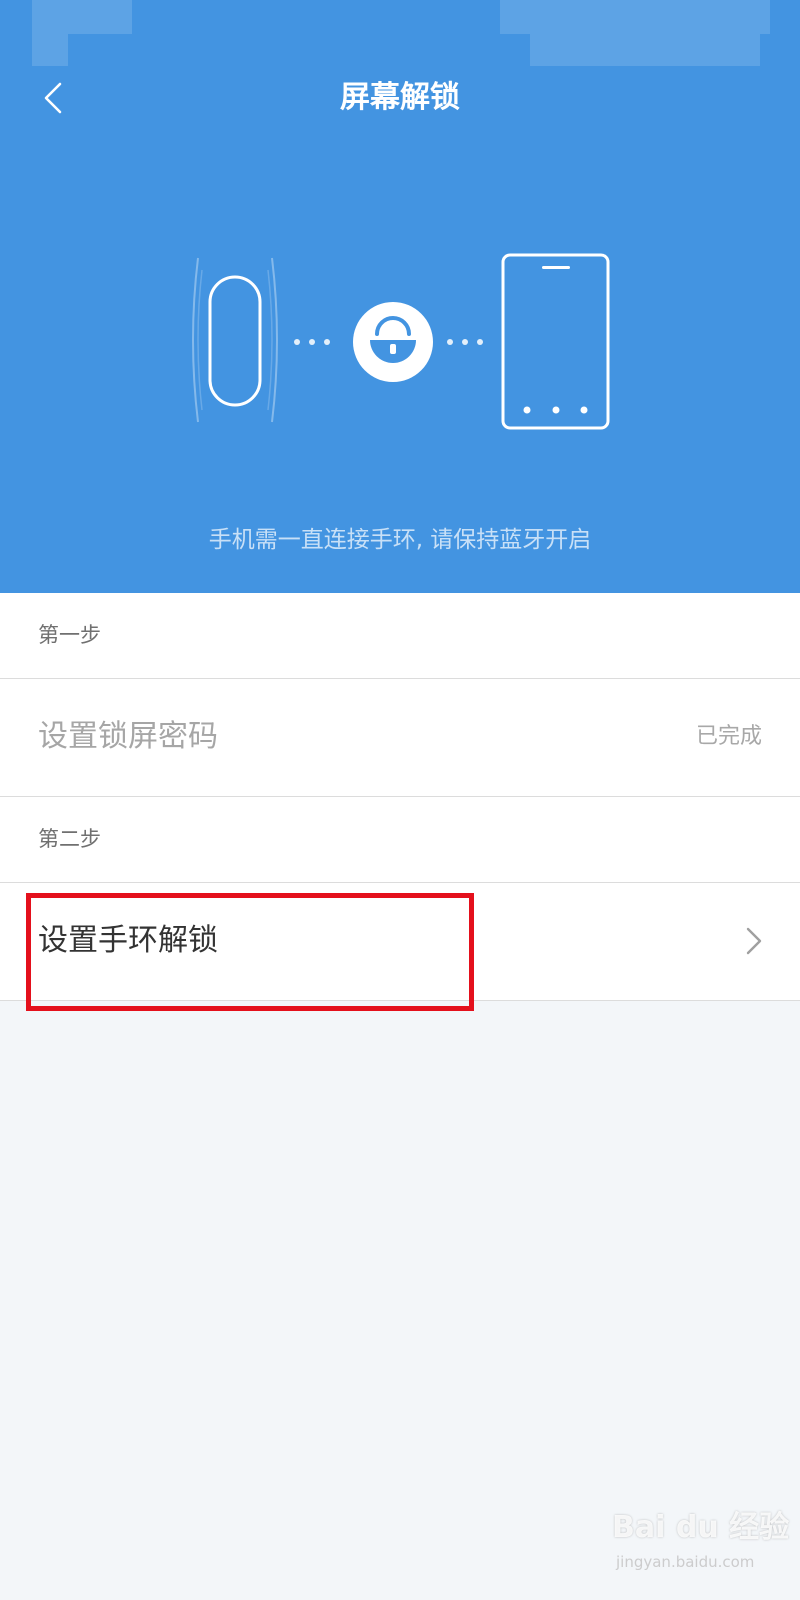  Describe the element at coordinates (701, 1527) in the screenshot. I see `watermark-main-text: Bai du 经验` at that location.